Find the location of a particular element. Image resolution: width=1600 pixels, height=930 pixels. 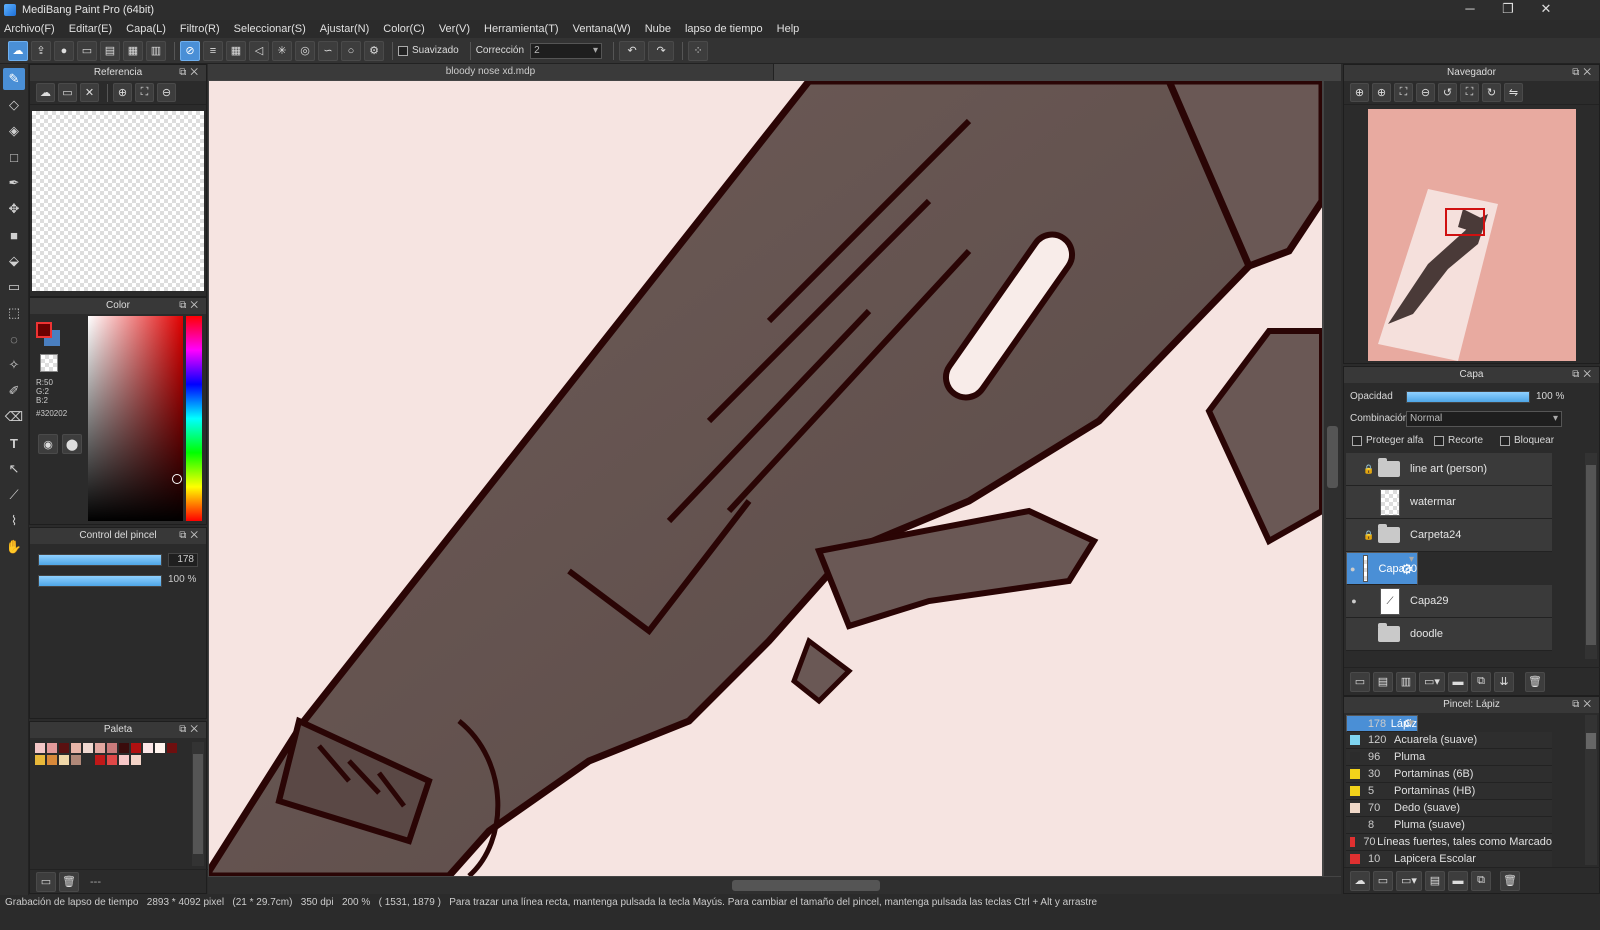

delete-brush-icon: 🗑 is located at coordinates (1510, 880).